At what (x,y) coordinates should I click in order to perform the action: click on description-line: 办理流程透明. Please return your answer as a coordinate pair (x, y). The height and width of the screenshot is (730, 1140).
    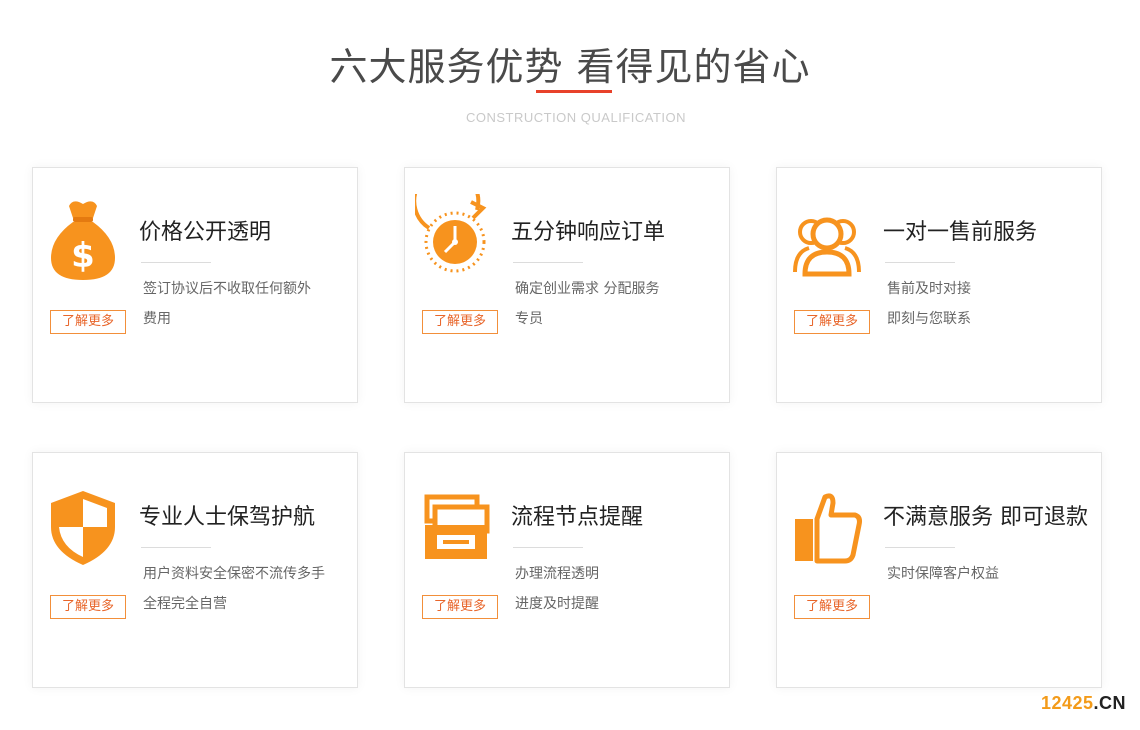
    Looking at the image, I should click on (557, 574).